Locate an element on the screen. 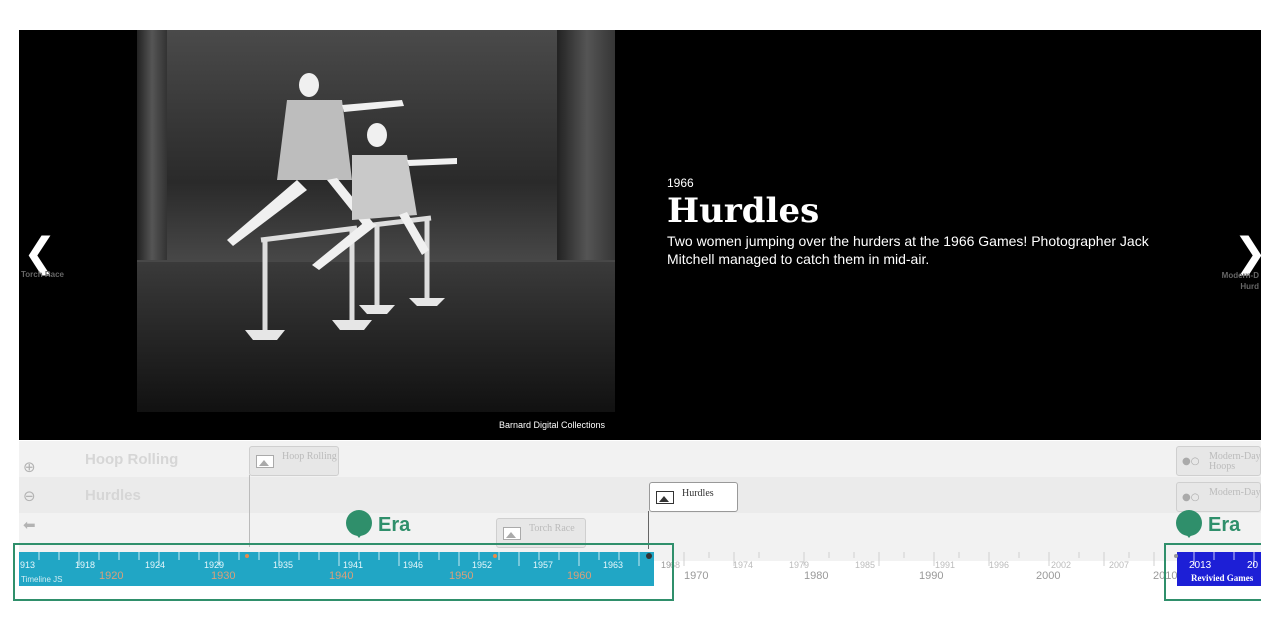  previous-slide-label: Torch Race is located at coordinates (42, 274).